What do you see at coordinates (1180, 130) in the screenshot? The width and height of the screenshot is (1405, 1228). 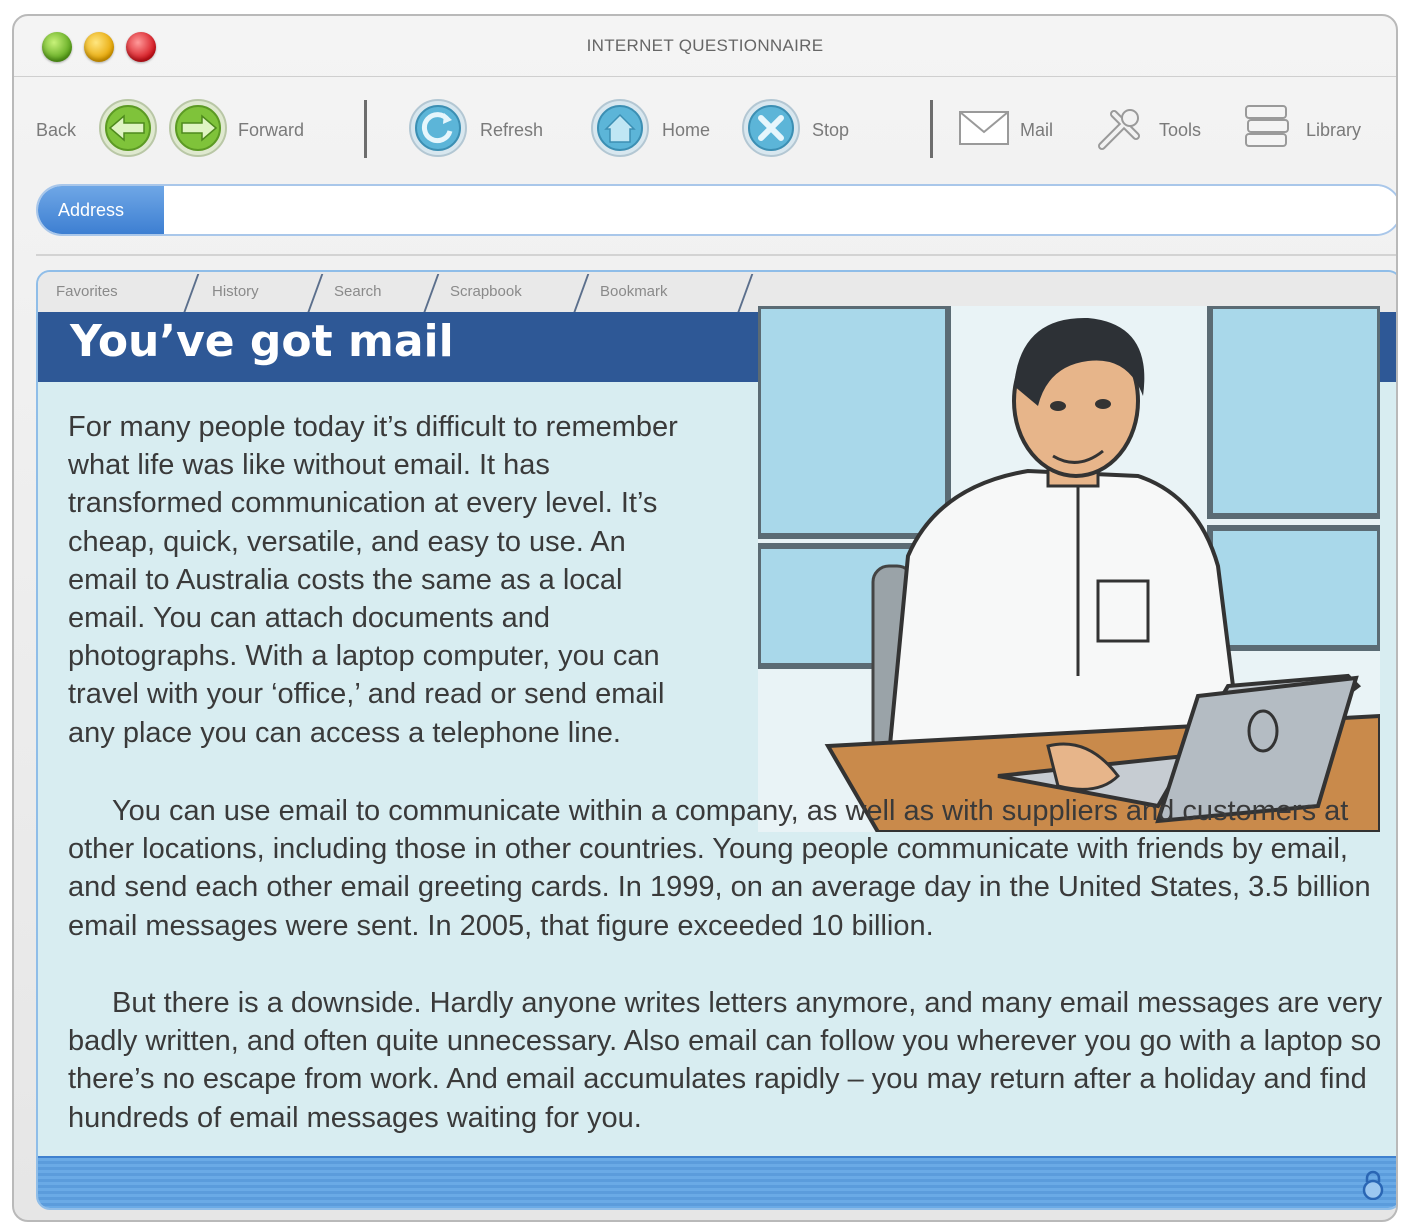 I see `tools-label: Tools` at bounding box center [1180, 130].